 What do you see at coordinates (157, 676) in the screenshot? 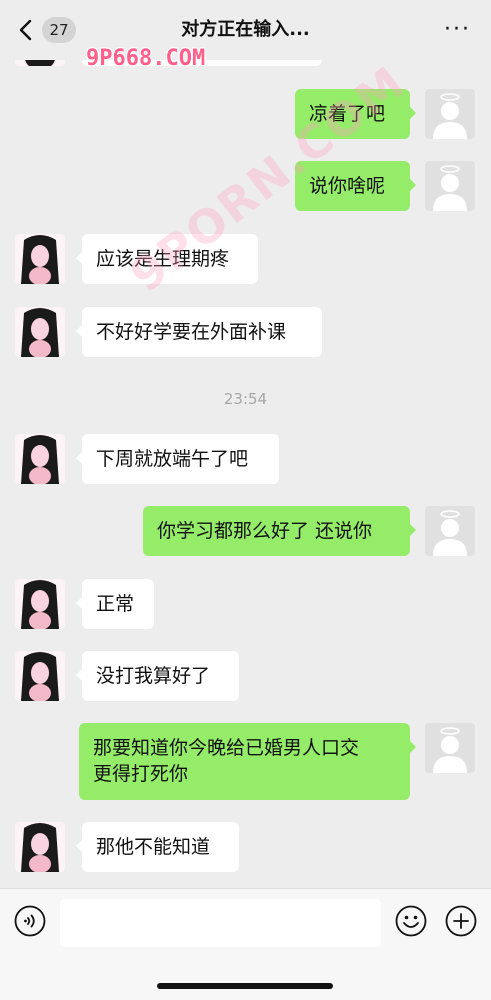
I see `message-bubble: 没打我算好了` at bounding box center [157, 676].